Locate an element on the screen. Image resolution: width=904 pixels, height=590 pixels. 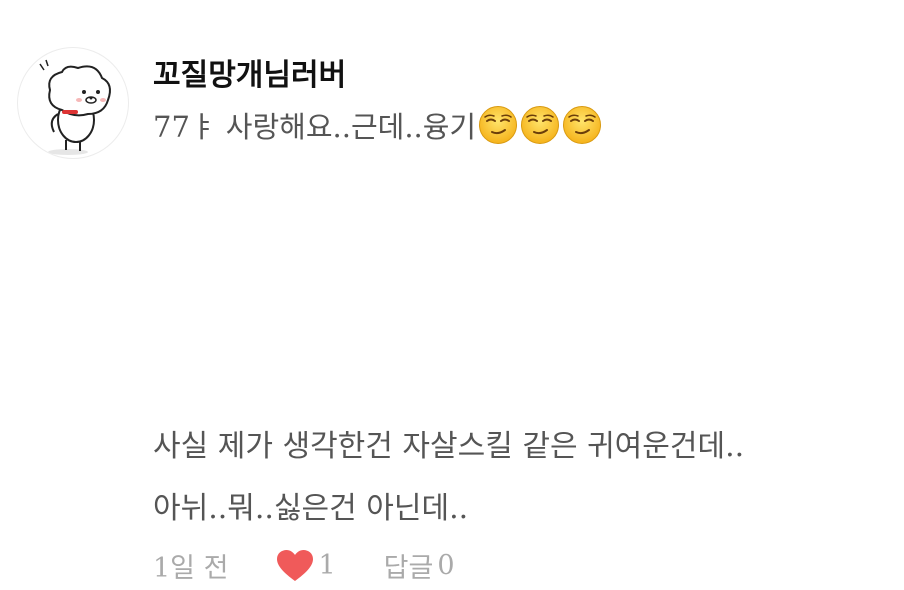
comment-footer: 1일 전 1 답글 0 is located at coordinates (304, 565).